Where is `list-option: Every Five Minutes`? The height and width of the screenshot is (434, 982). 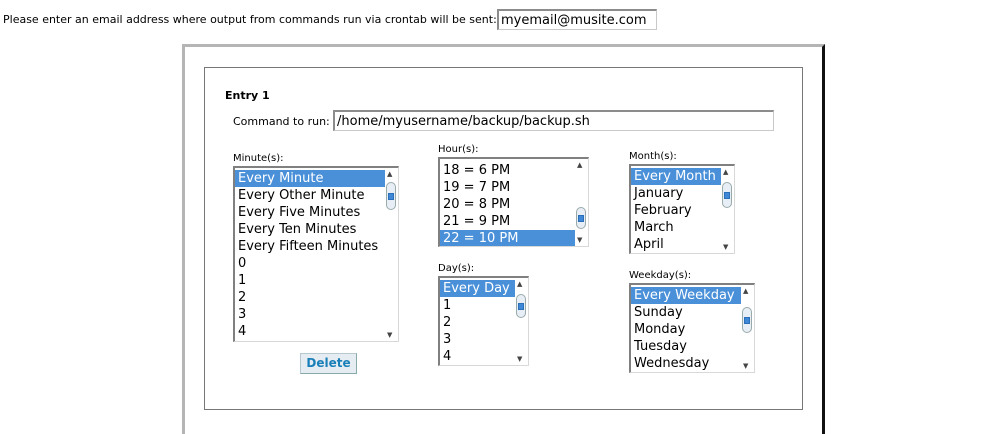 list-option: Every Five Minutes is located at coordinates (311, 212).